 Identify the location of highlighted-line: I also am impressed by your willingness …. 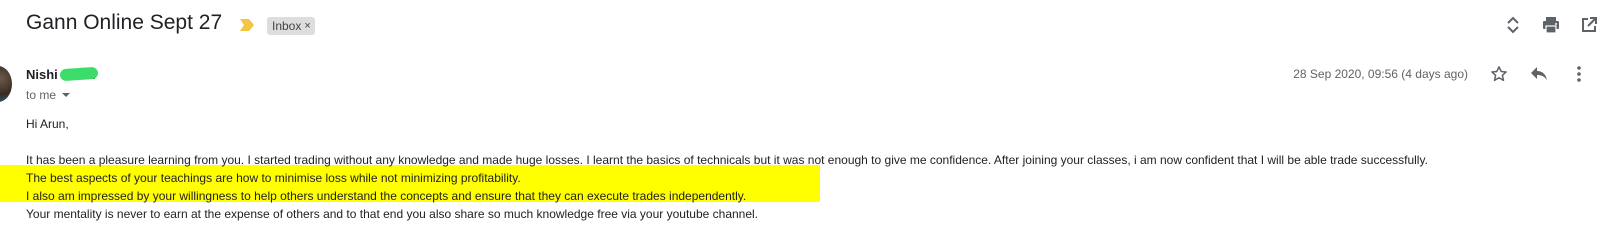
(386, 196).